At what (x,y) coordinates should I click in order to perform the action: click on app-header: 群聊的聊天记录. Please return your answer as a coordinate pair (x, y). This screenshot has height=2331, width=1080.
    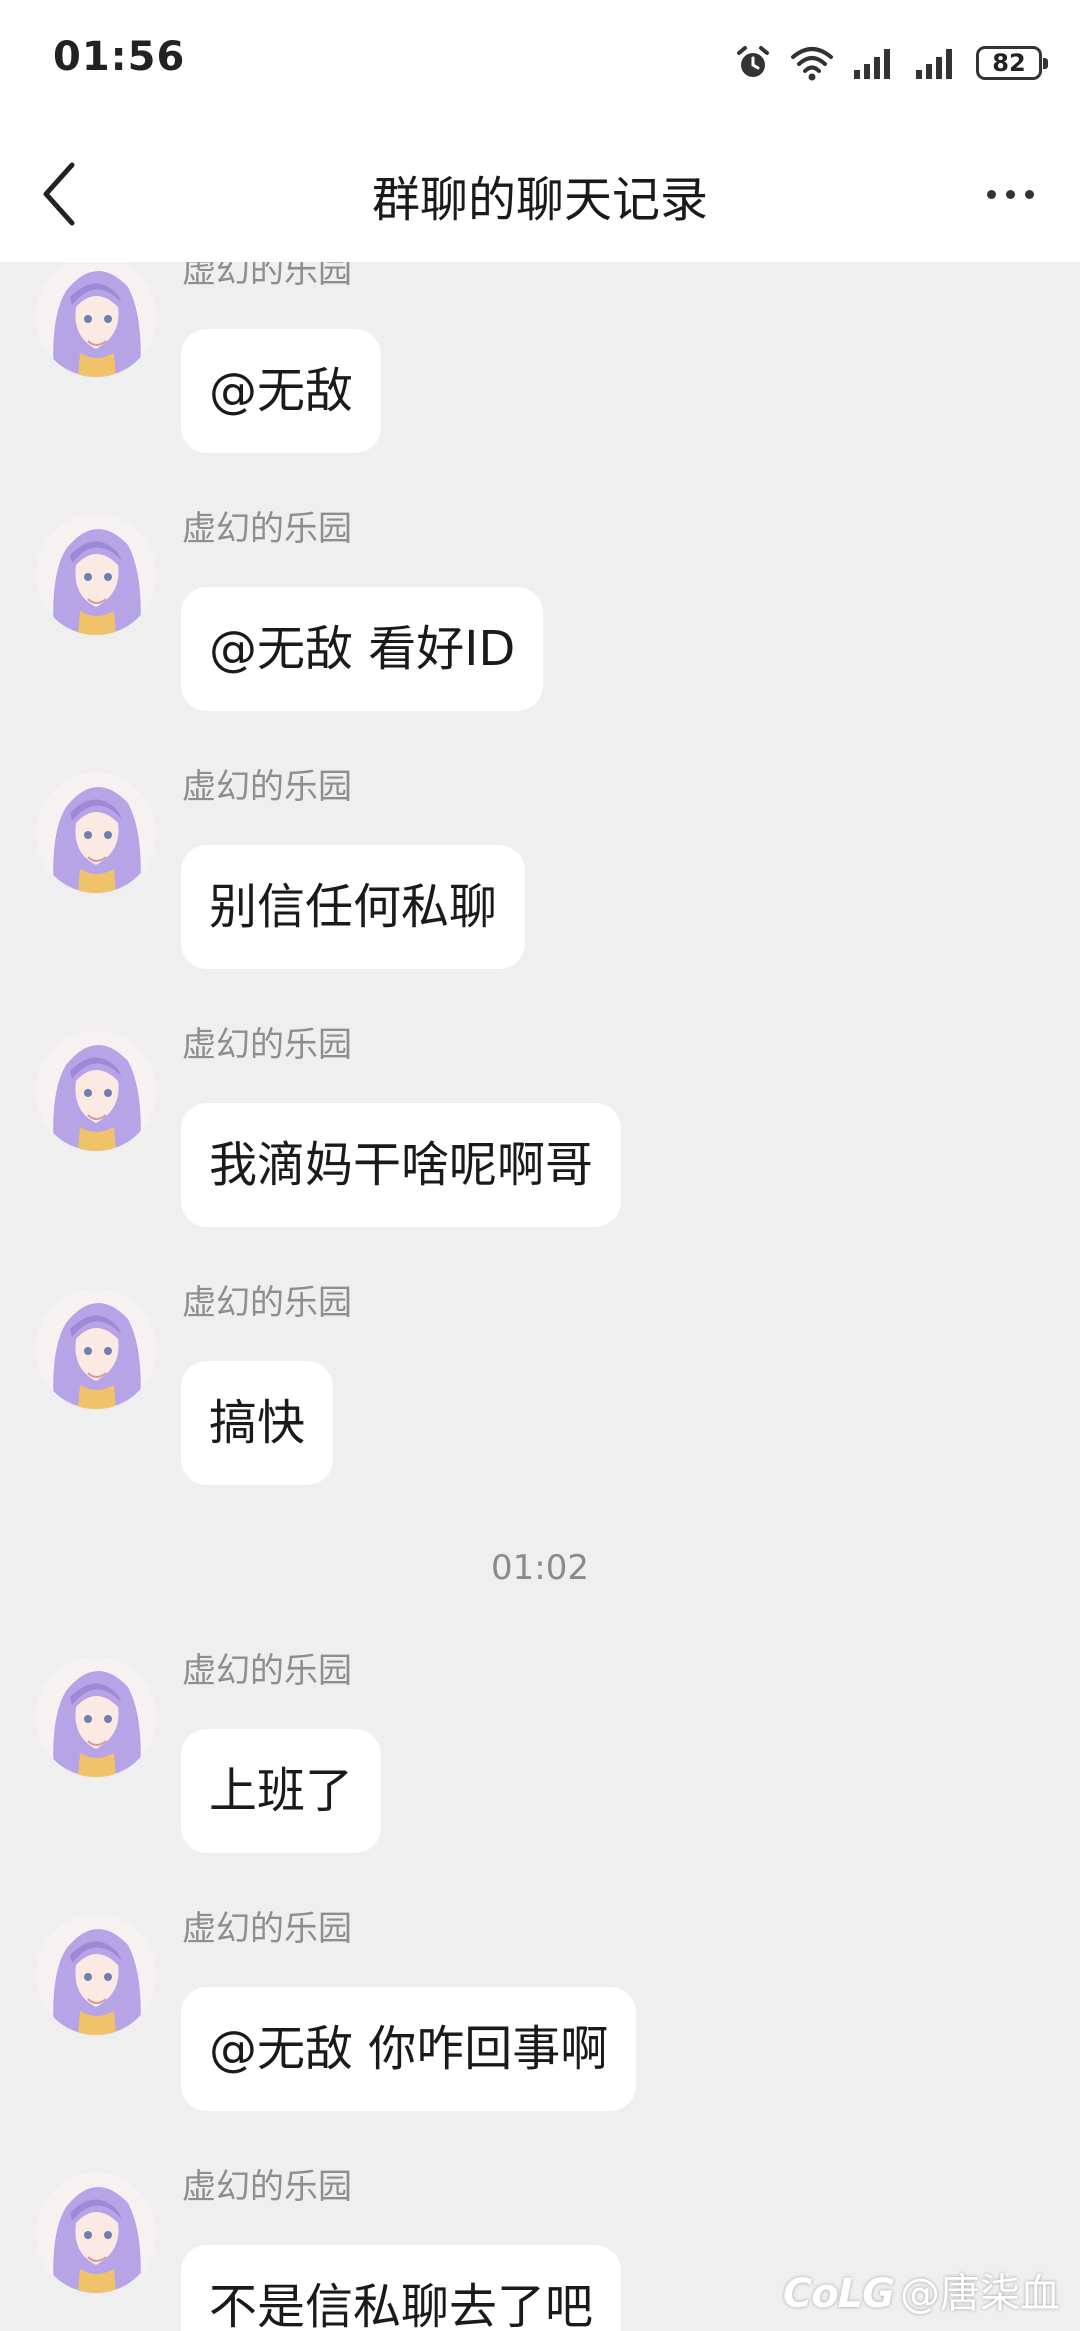
    Looking at the image, I should click on (540, 194).